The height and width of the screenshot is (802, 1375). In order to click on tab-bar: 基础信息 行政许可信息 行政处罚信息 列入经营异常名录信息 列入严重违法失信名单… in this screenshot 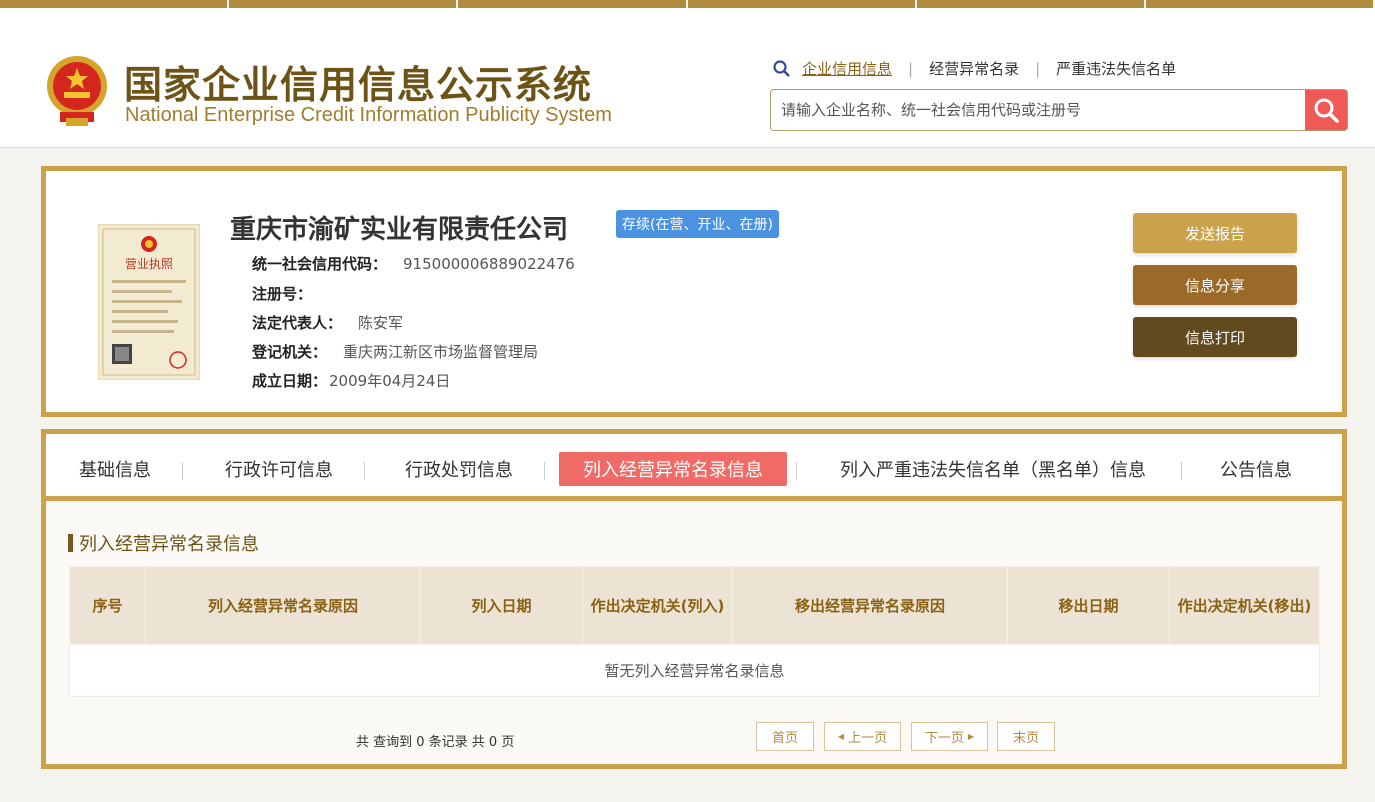, I will do `click(694, 467)`.